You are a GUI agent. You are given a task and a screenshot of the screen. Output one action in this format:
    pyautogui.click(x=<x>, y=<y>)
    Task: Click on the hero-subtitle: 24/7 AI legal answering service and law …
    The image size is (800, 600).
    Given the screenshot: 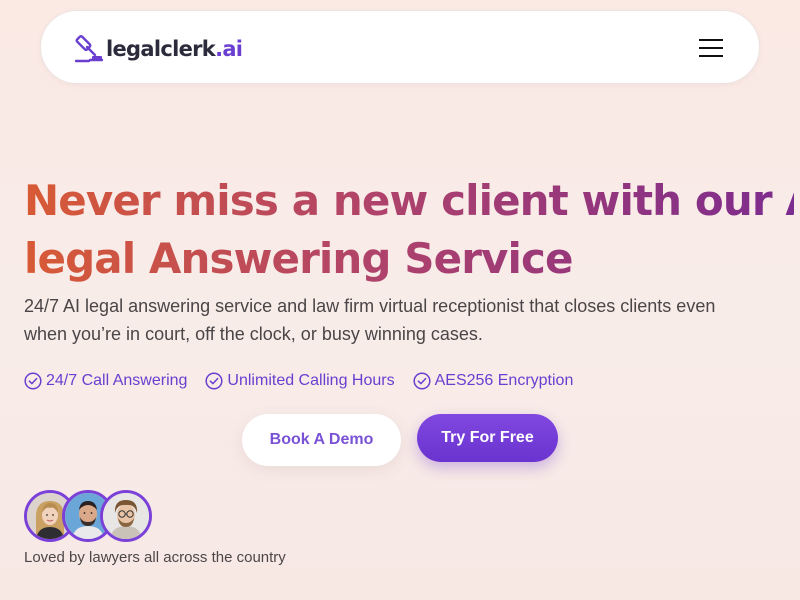 What is the action you would take?
    pyautogui.click(x=404, y=320)
    